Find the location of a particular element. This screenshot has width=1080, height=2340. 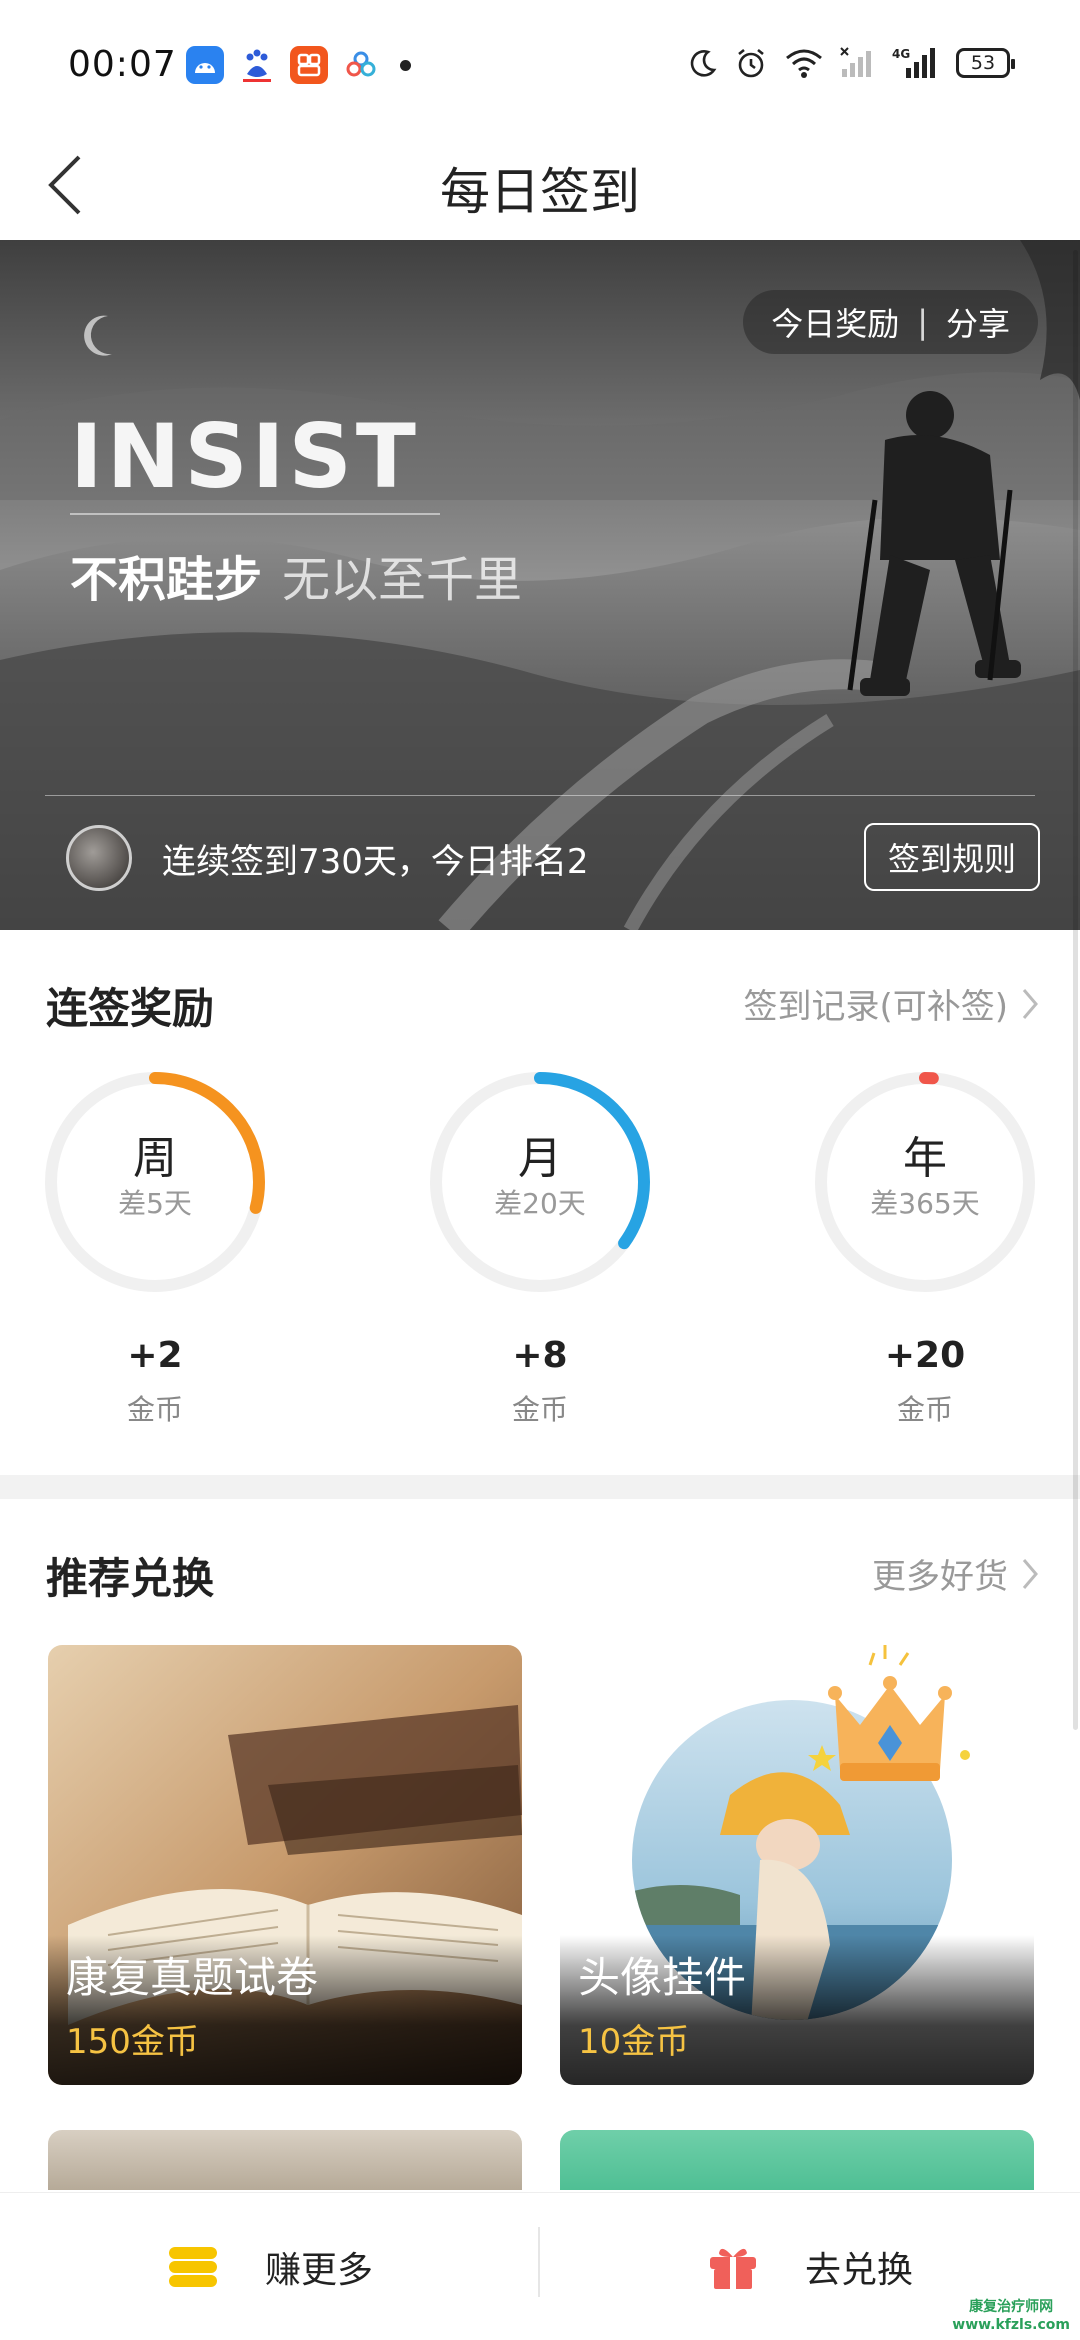

hero-divider is located at coordinates (540, 795).